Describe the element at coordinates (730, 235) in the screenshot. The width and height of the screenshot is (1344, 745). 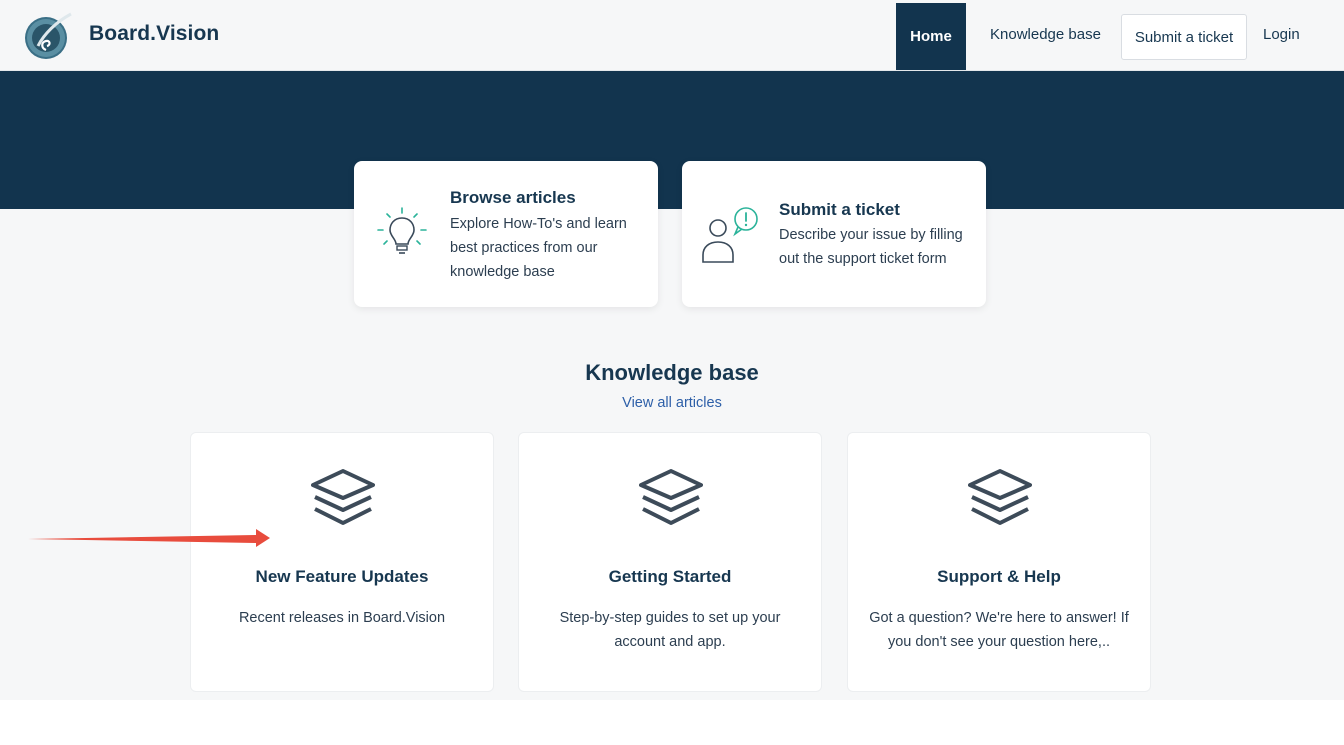
I see `person-alert-icon` at that location.